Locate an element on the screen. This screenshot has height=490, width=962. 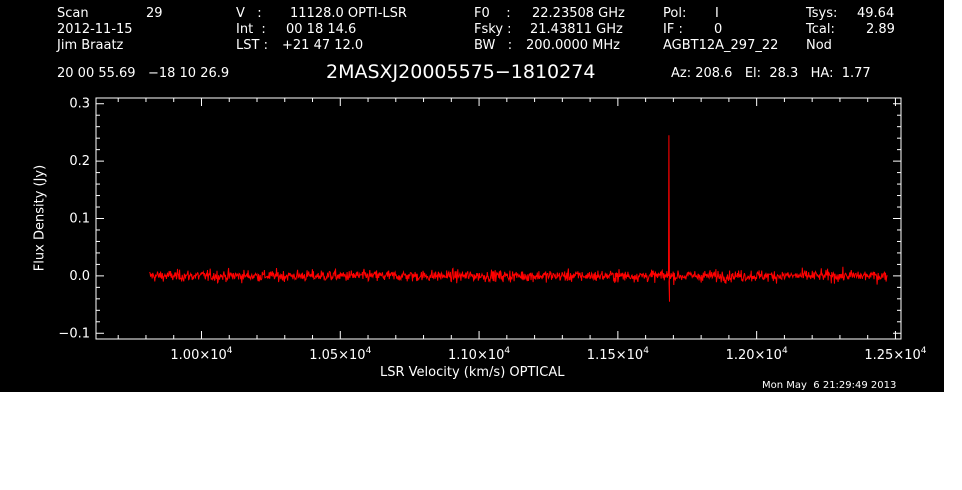
x-tick-label: 1.05×104 is located at coordinates (340, 354).